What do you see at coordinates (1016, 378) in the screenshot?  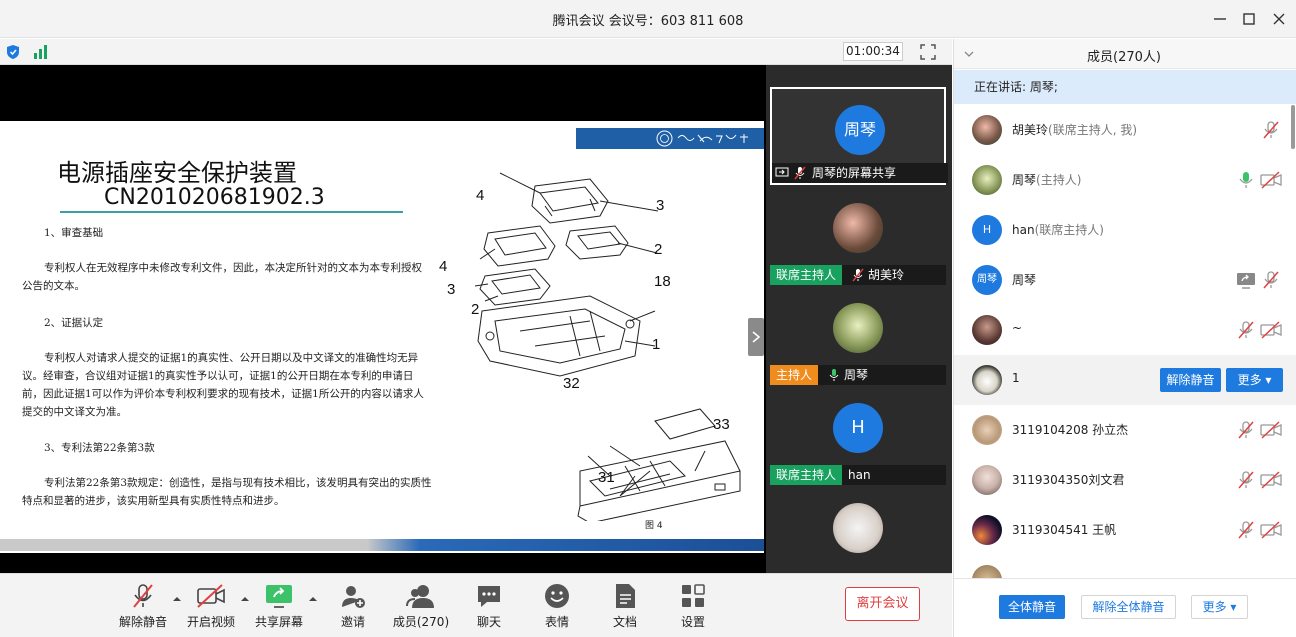 I see `member-name: 1` at bounding box center [1016, 378].